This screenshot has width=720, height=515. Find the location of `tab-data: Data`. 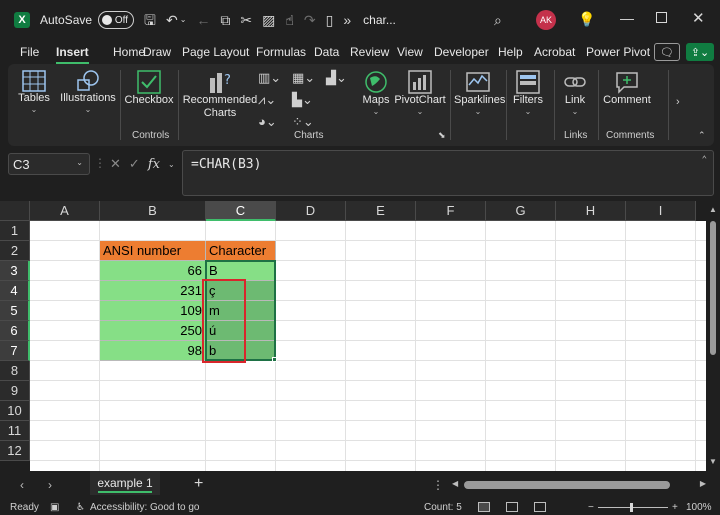

tab-data: Data is located at coordinates (326, 52).